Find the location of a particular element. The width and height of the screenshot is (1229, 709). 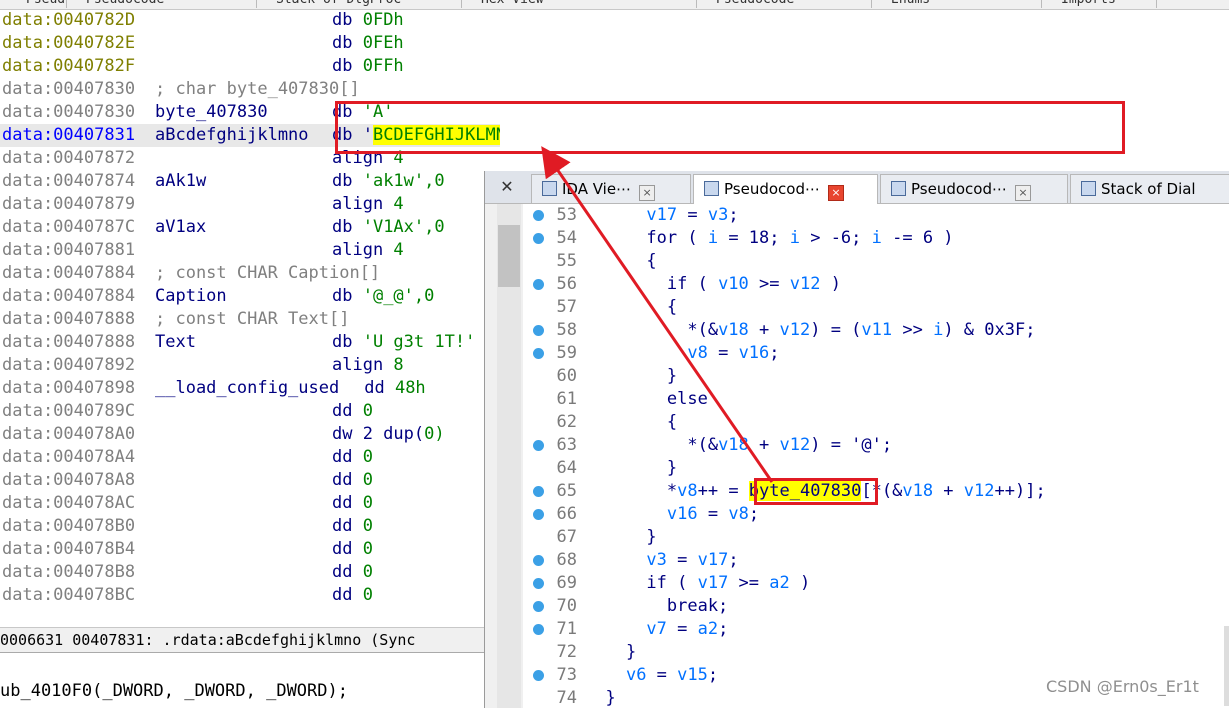

listing-instruction: db 'U g3t 1T!' is located at coordinates (403, 342).